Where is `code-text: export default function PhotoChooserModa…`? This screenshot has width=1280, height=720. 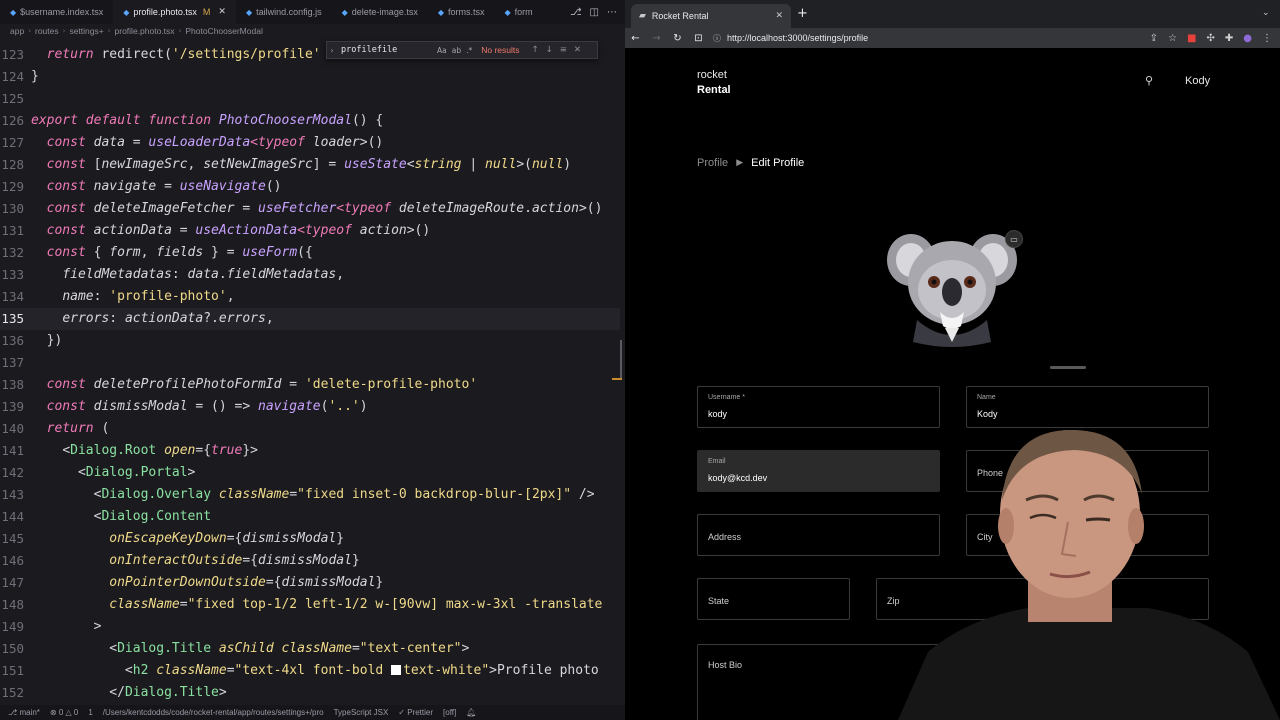 code-text: export default function PhotoChooserModa… is located at coordinates (207, 120).